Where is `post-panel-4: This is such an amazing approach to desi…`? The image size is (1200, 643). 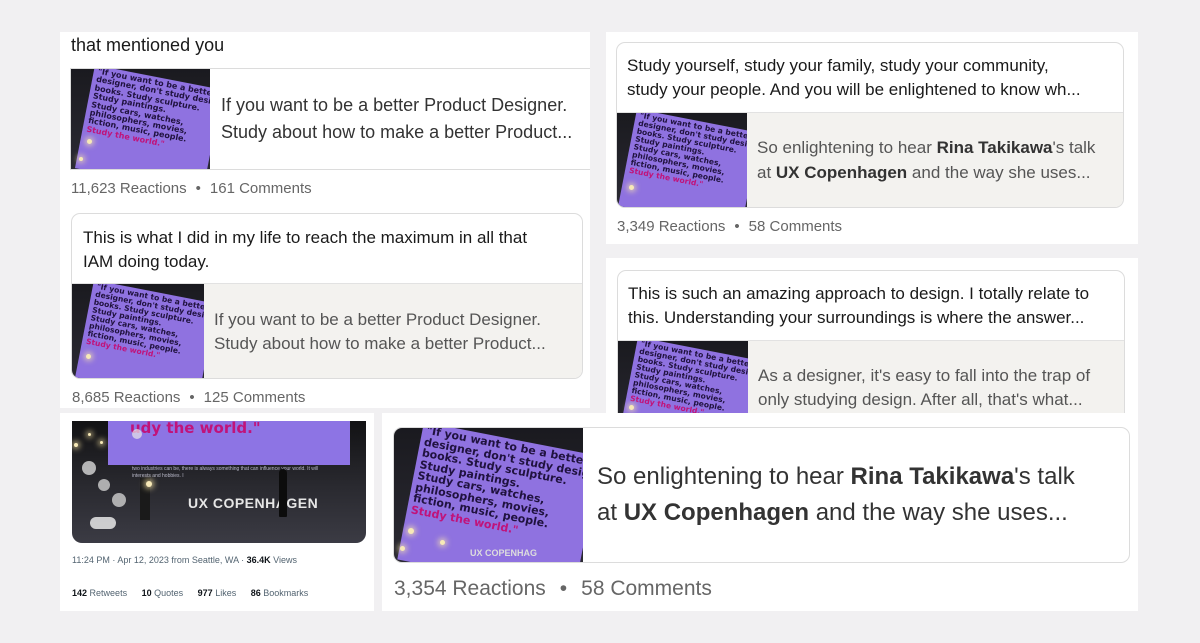
post-panel-4: This is such an amazing approach to desi… is located at coordinates (872, 335).